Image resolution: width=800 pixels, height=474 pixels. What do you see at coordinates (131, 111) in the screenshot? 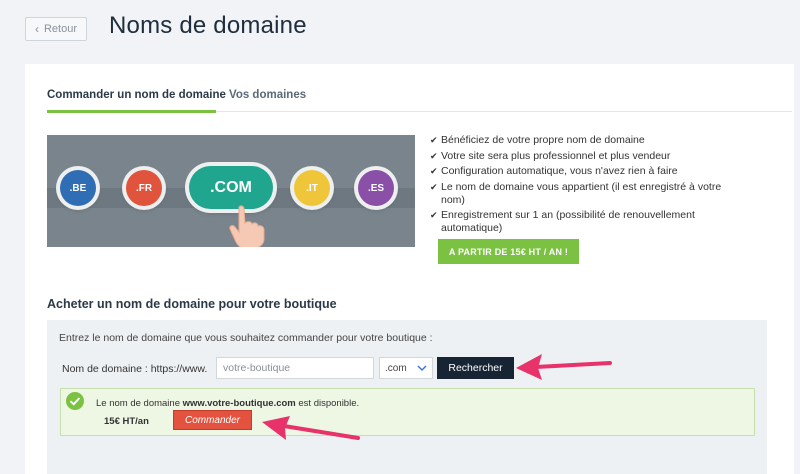
I see `active-tab-indicator` at bounding box center [131, 111].